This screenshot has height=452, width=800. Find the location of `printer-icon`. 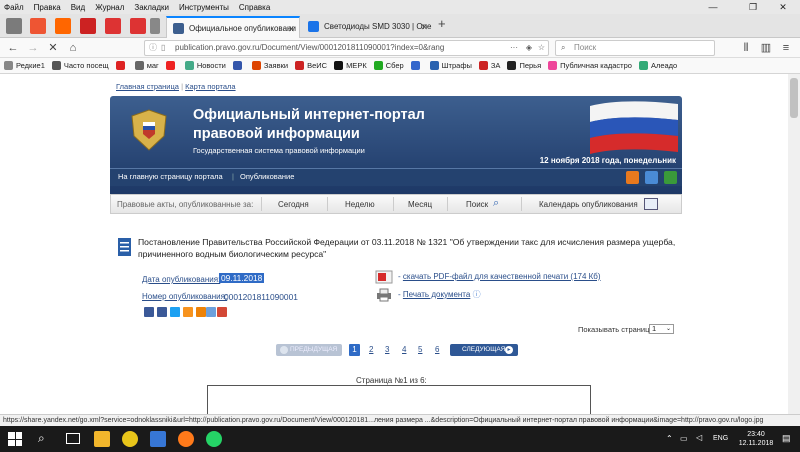

printer-icon is located at coordinates (384, 295).